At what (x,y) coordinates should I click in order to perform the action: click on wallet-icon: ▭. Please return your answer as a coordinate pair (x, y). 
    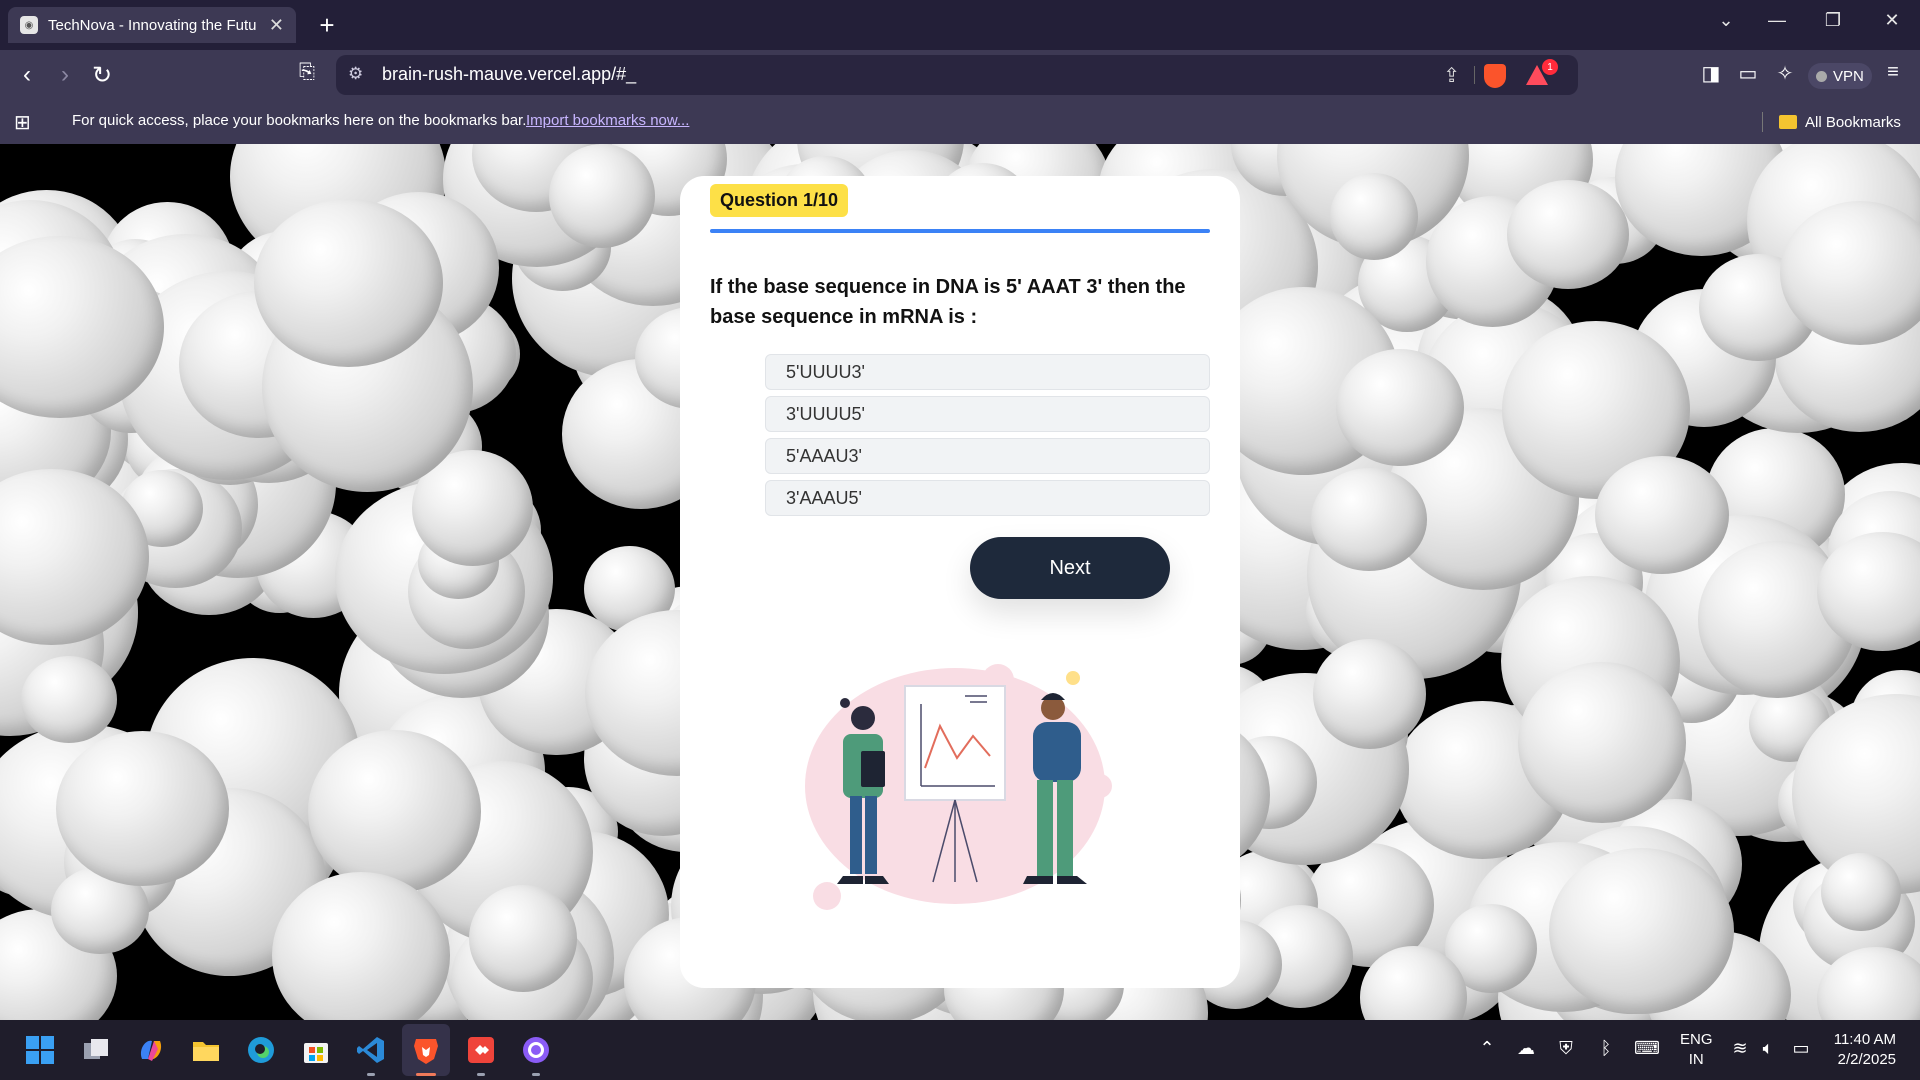
    Looking at the image, I should click on (1748, 73).